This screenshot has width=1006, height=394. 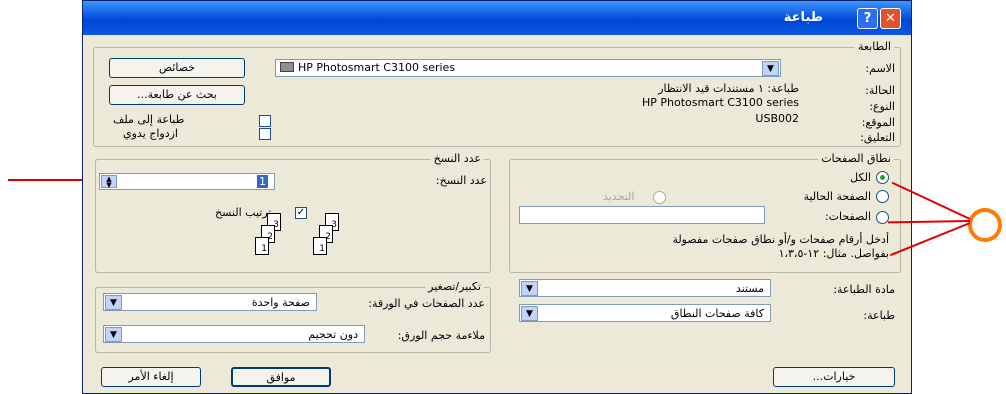 What do you see at coordinates (882, 177) in the screenshot?
I see `radio-all` at bounding box center [882, 177].